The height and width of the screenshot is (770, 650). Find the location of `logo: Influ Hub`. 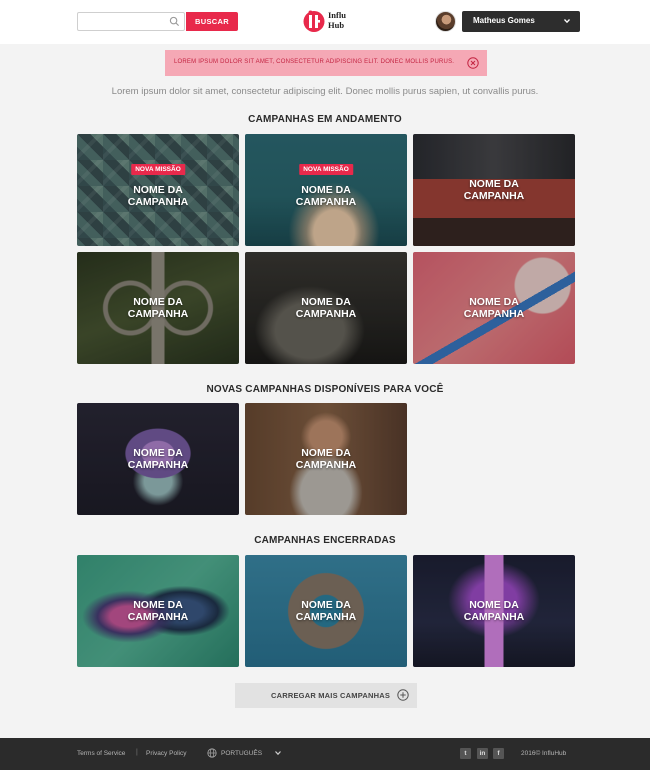

logo: Influ Hub is located at coordinates (334, 22).